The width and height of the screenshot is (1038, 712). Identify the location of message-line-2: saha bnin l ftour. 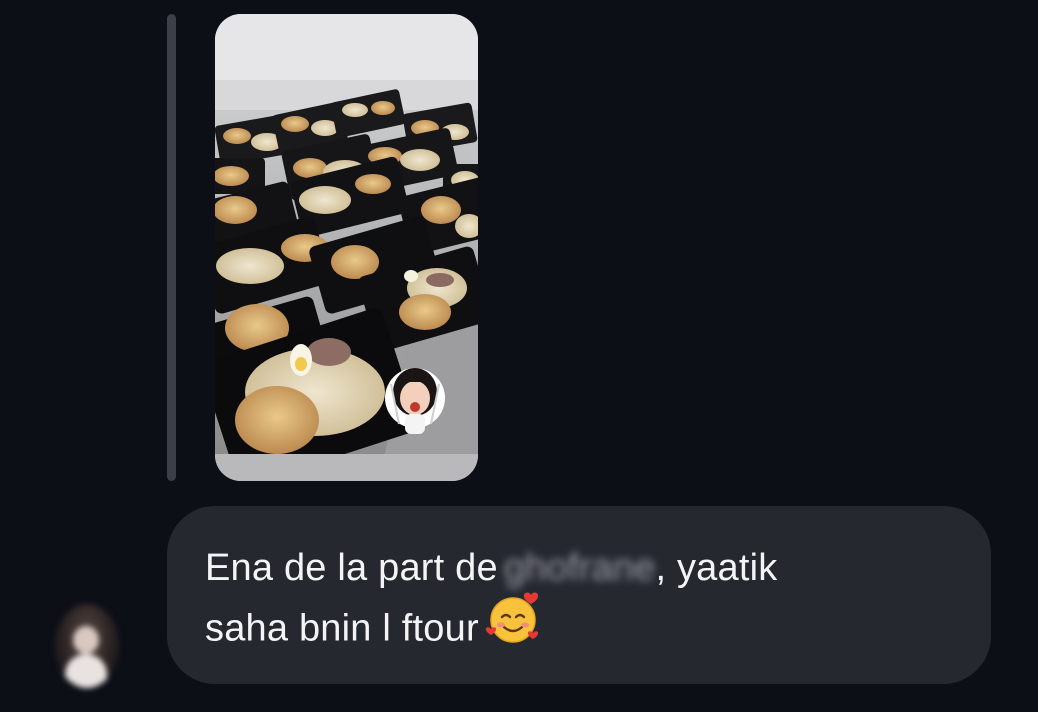
(579, 628).